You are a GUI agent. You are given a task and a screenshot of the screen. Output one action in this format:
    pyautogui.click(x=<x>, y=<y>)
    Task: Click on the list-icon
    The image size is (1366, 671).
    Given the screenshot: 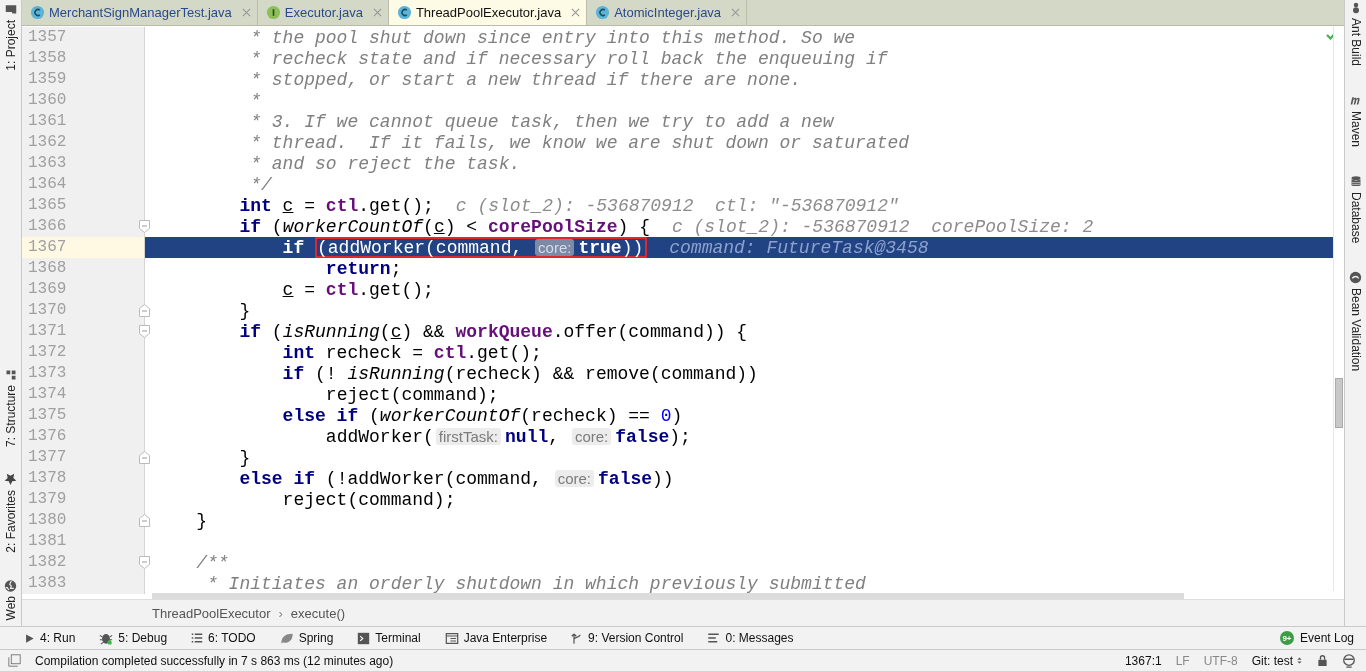 What is the action you would take?
    pyautogui.click(x=197, y=638)
    